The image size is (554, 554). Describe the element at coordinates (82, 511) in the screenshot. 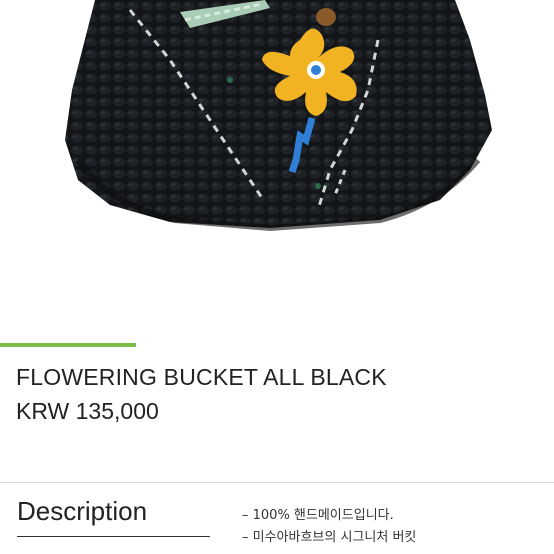

I see `description-tab: Description` at that location.